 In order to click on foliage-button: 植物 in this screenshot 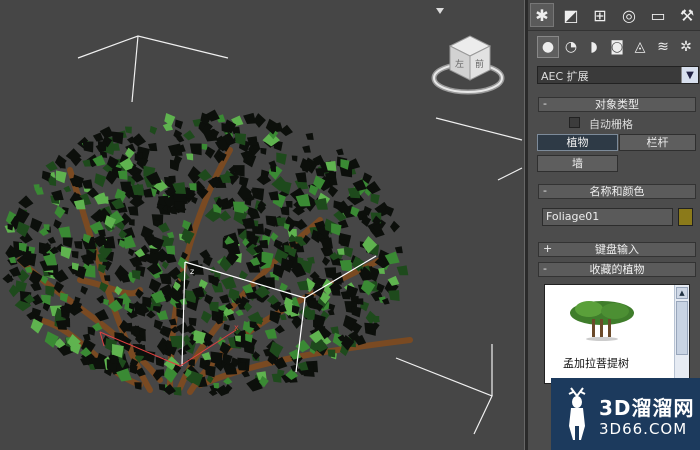, I will do `click(577, 142)`.